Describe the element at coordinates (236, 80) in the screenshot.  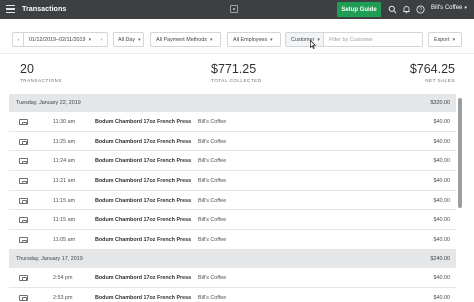
I see `total-collected-label: TOTAL COLLECTED` at that location.